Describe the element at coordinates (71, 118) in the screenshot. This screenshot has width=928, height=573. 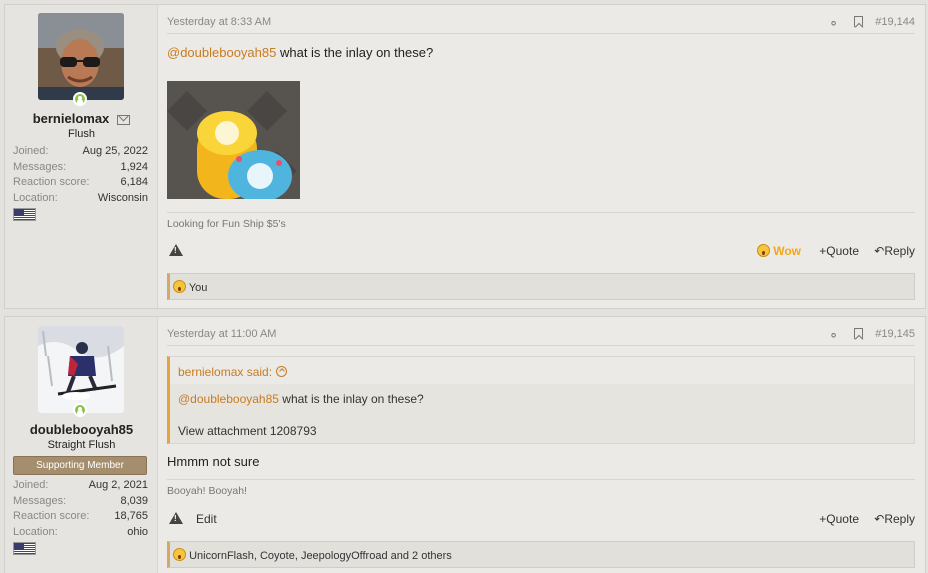
I see `username-link: bernielomax` at that location.